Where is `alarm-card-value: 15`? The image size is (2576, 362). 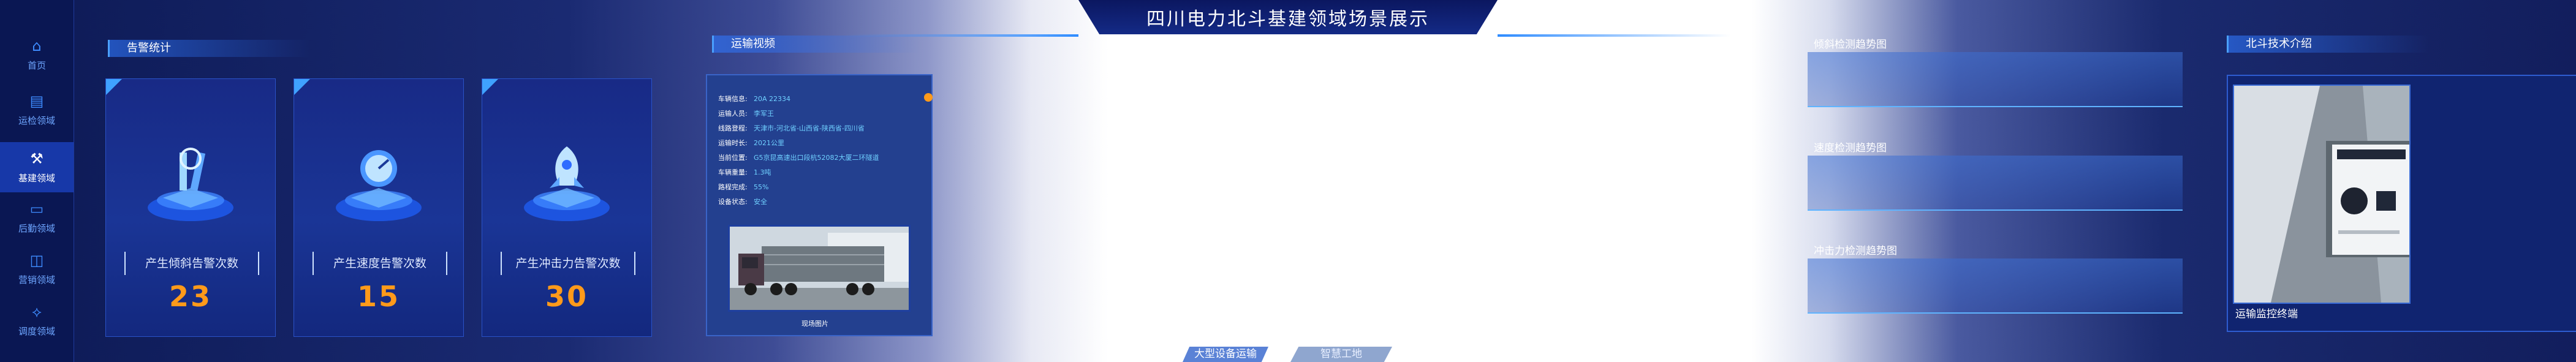
alarm-card-value: 15 is located at coordinates (379, 296).